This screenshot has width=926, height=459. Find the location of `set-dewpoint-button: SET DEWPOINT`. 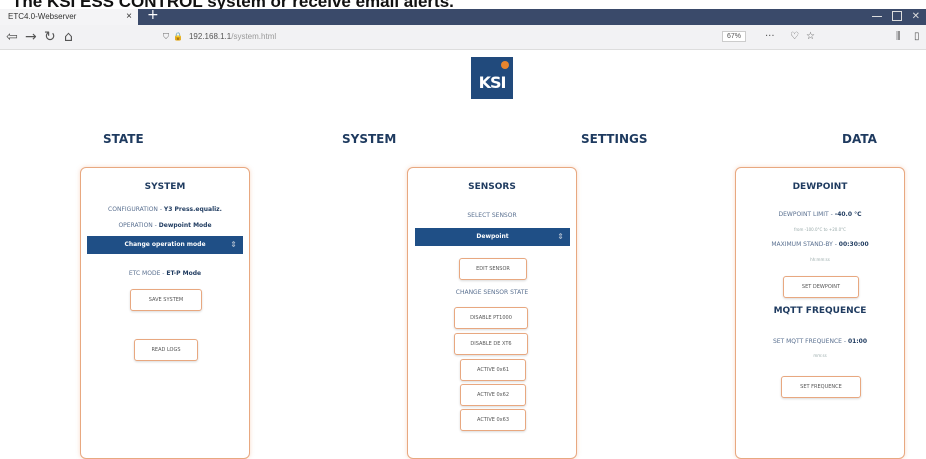

set-dewpoint-button: SET DEWPOINT is located at coordinates (821, 287).